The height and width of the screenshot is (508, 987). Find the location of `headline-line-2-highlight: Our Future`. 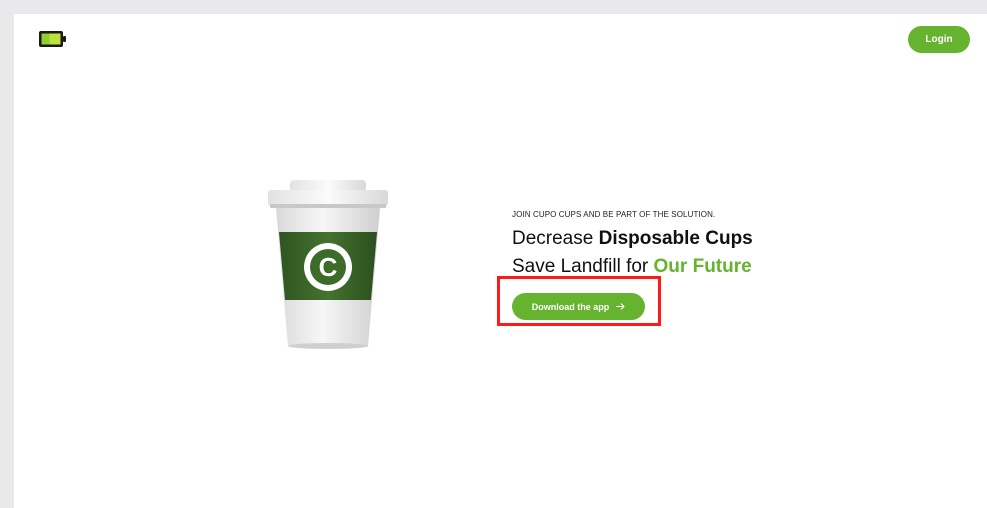

headline-line-2-highlight: Our Future is located at coordinates (702, 266).